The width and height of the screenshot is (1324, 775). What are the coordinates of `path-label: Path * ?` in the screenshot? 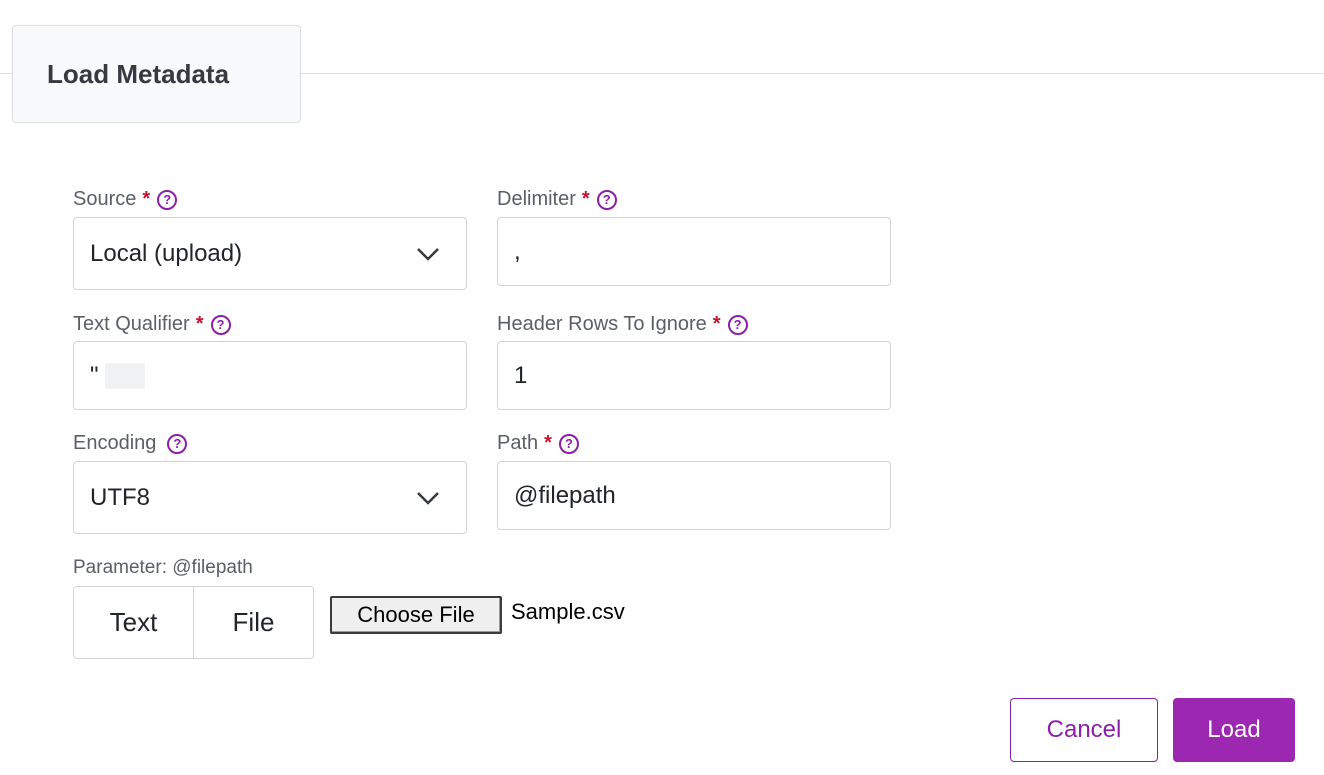 It's located at (538, 443).